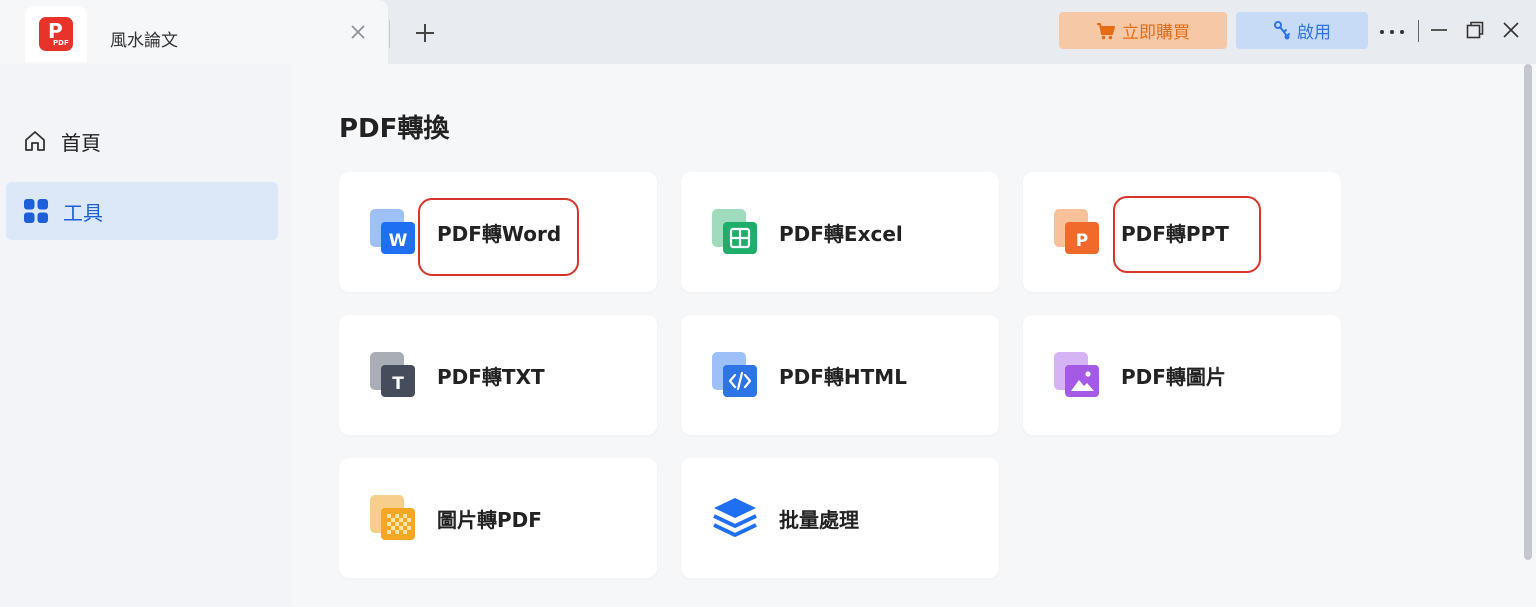 This screenshot has width=1536, height=607. I want to click on more-options-icon, so click(1392, 30).